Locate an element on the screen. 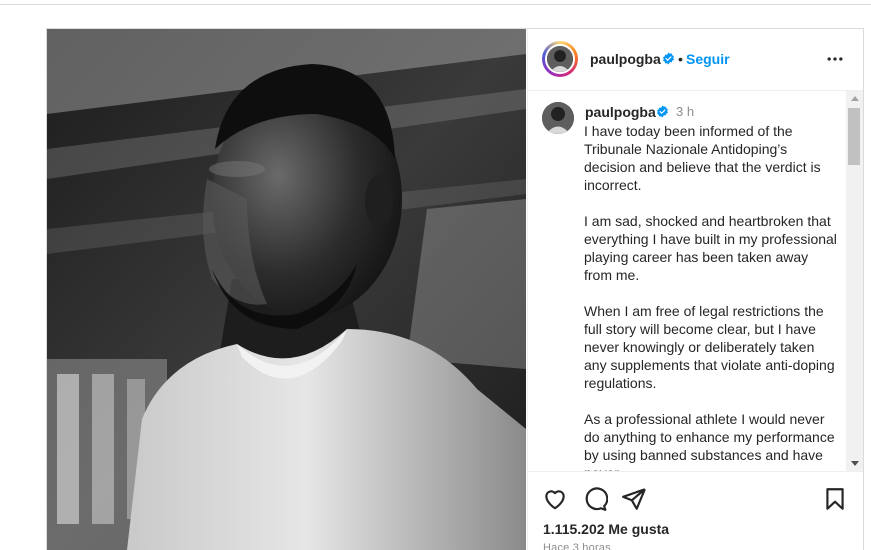  post-header: paulpogba • Seguir is located at coordinates (695, 60).